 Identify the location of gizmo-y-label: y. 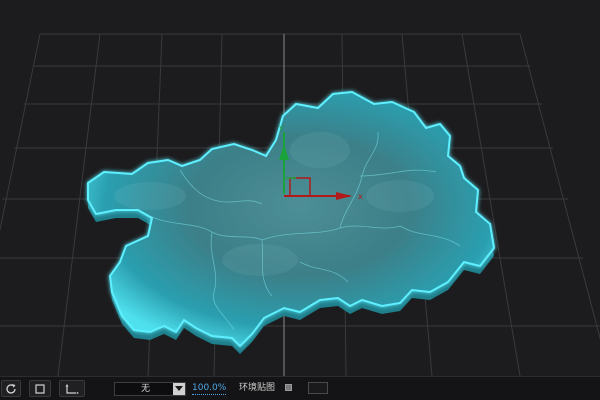
(281, 127).